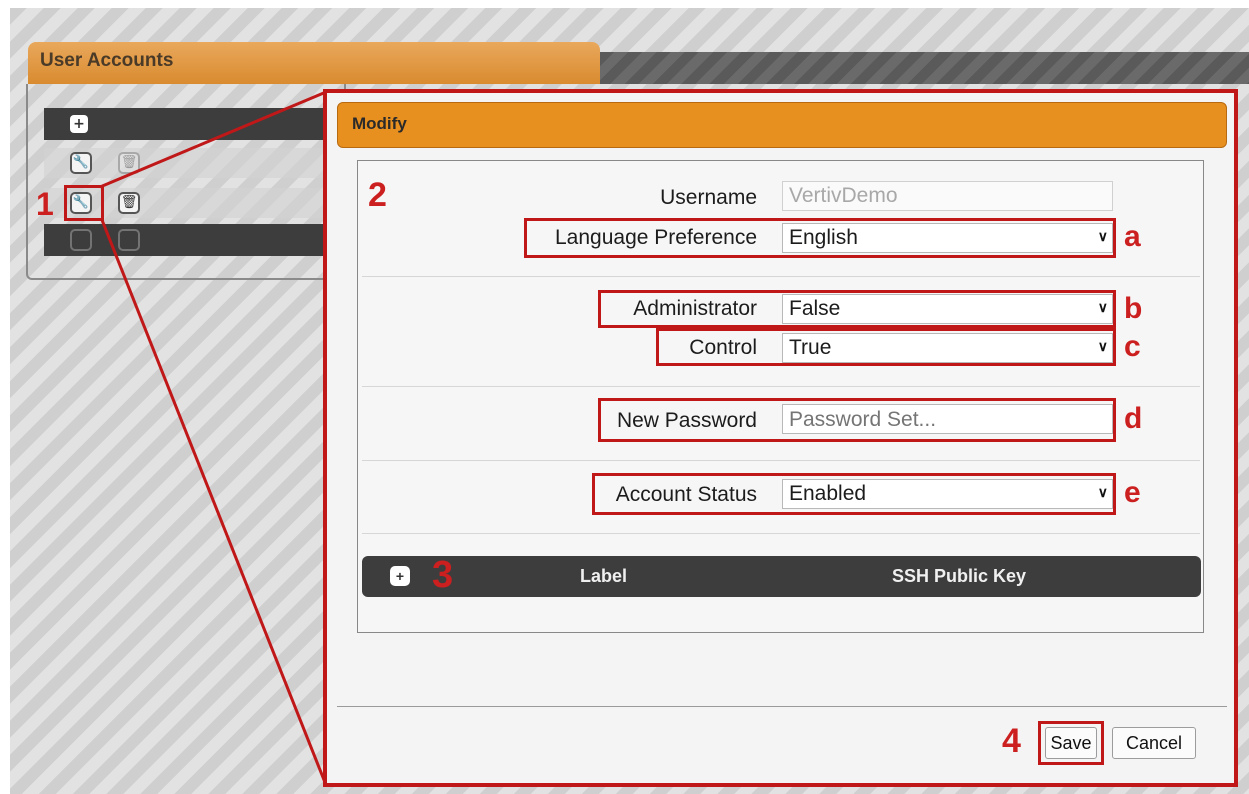 The width and height of the screenshot is (1249, 794). Describe the element at coordinates (782, 125) in the screenshot. I see `dialog-title: Modify` at that location.